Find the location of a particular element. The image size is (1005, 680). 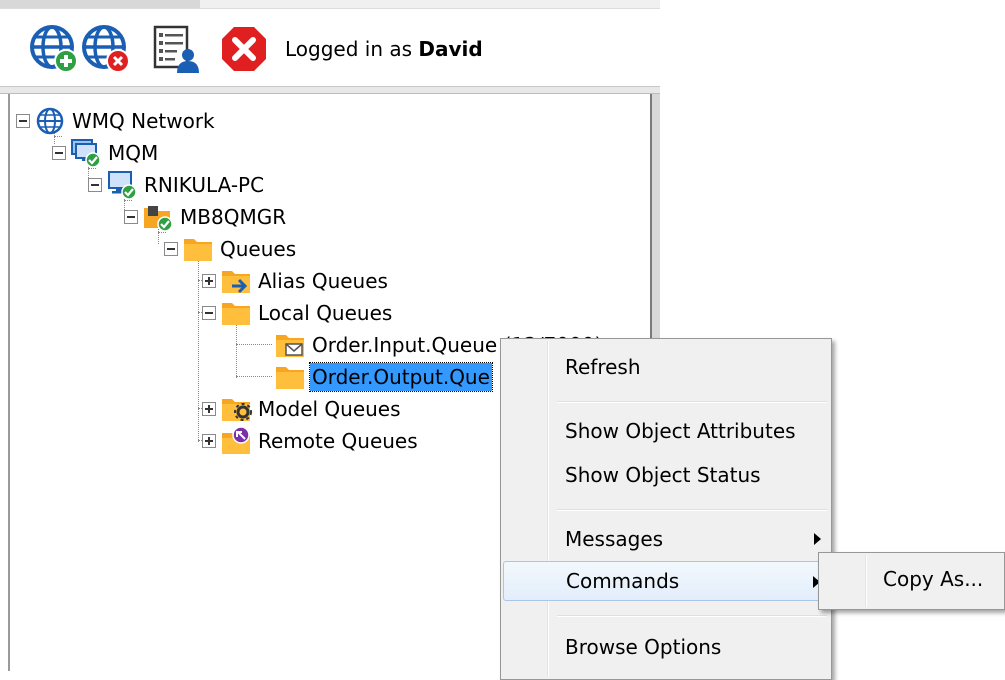

alias-folder-icon is located at coordinates (236, 281).